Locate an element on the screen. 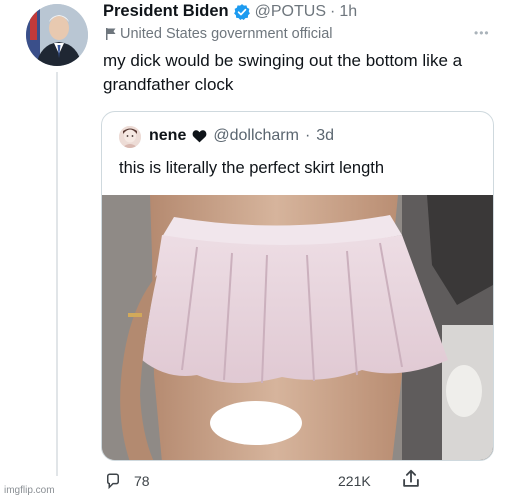 Image resolution: width=513 pixels, height=499 pixels. author-handle: @POTUS is located at coordinates (290, 12).